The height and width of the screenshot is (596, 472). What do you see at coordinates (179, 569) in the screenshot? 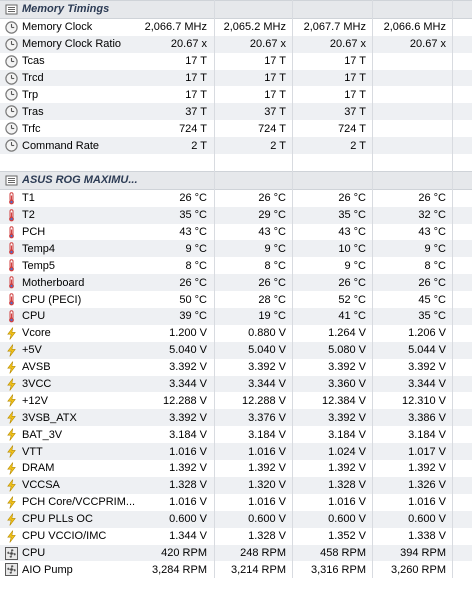
I see `sensor-value: 3,284 RPM` at bounding box center [179, 569].